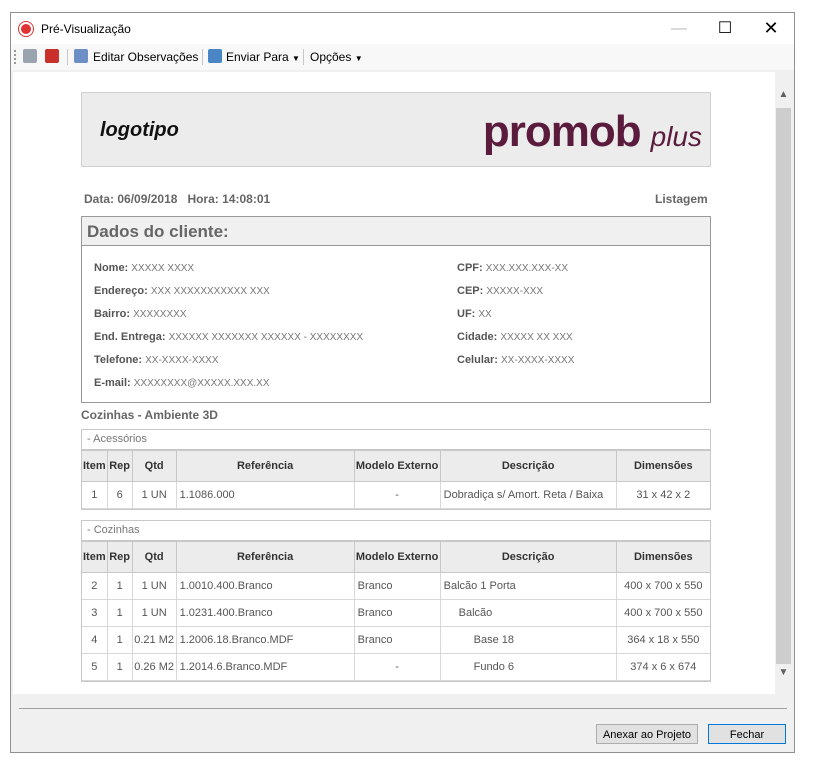 The height and width of the screenshot is (765, 827). Describe the element at coordinates (154, 640) in the screenshot. I see `cell-qtd: 0.21 M2` at that location.